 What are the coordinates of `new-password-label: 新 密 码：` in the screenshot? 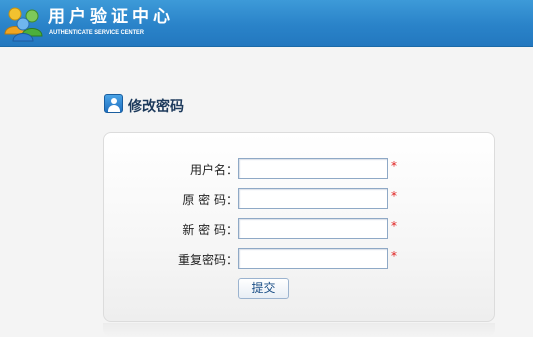 It's located at (210, 230).